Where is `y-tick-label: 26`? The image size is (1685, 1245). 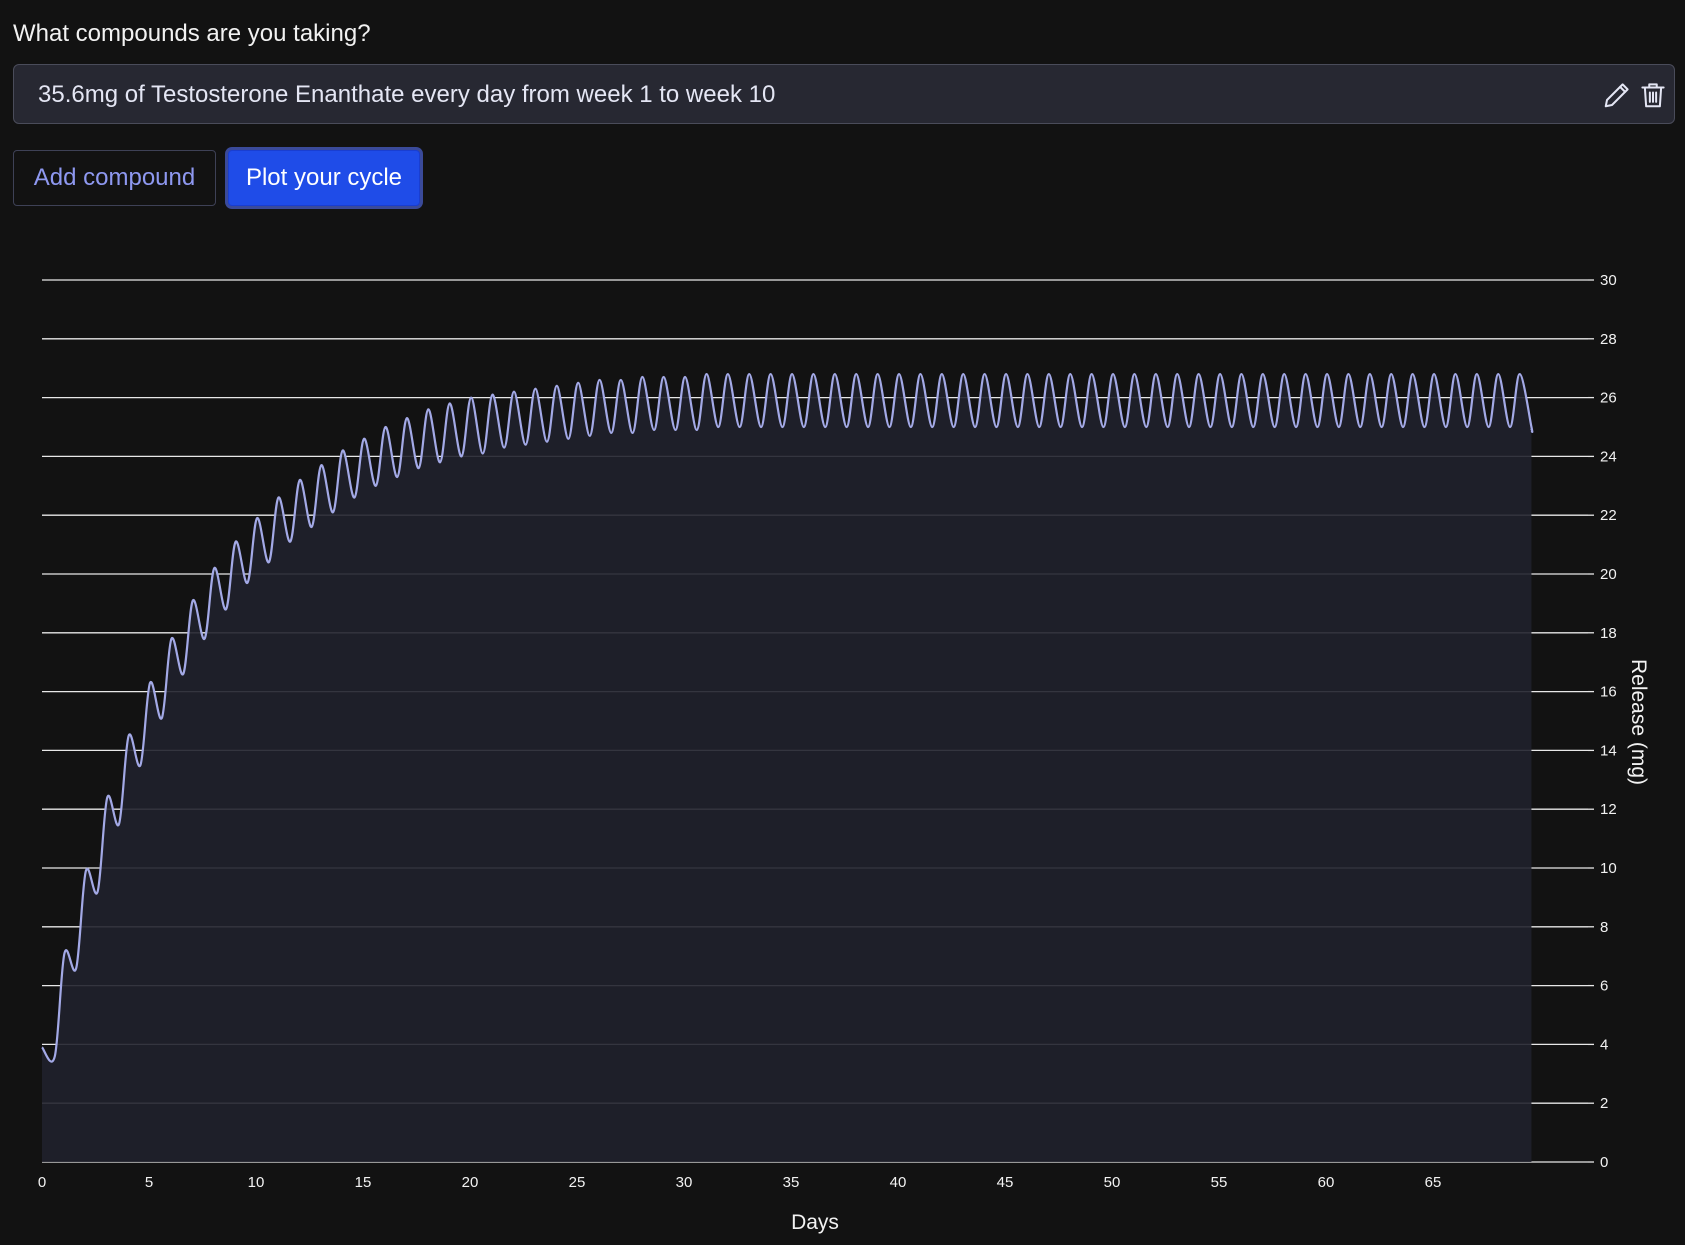
y-tick-label: 26 is located at coordinates (1608, 398).